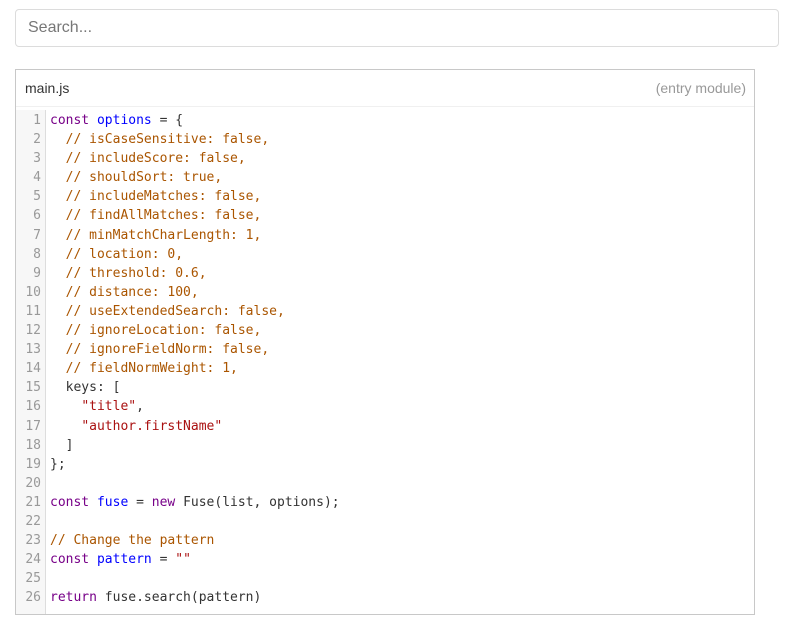 This screenshot has width=789, height=628. Describe the element at coordinates (402, 406) in the screenshot. I see `code-line: "title",` at that location.